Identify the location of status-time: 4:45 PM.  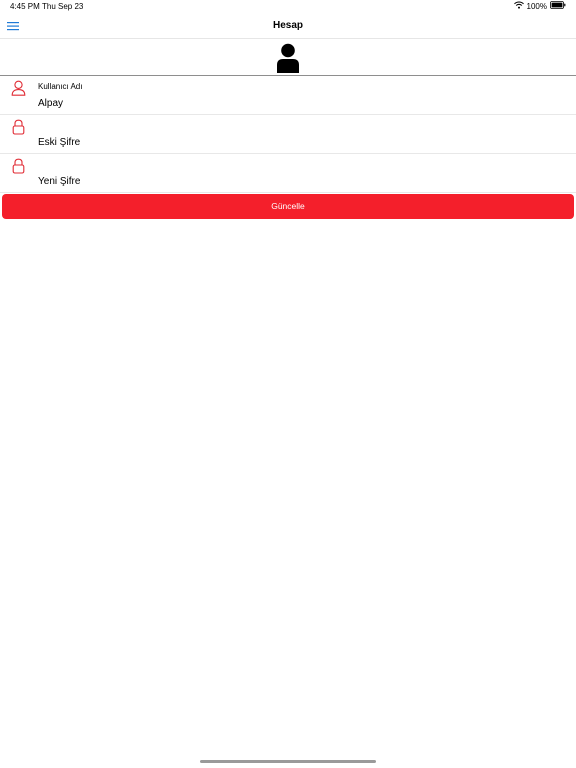
(25, 6).